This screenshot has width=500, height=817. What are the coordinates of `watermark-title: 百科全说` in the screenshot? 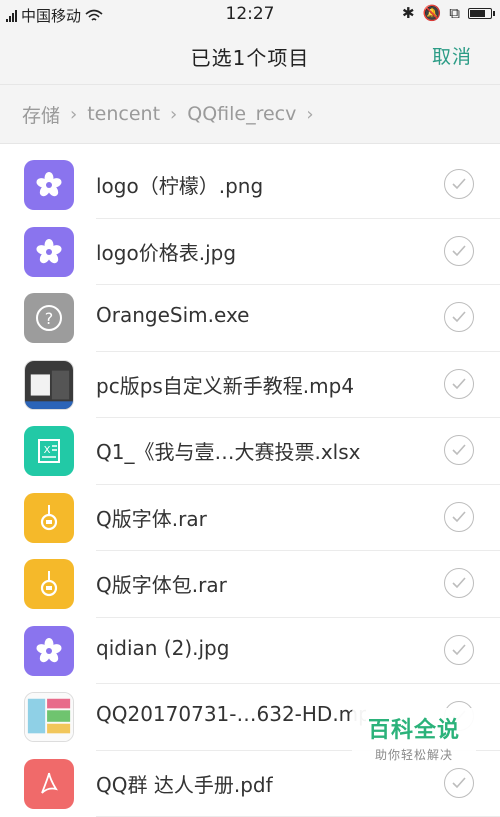 It's located at (414, 728).